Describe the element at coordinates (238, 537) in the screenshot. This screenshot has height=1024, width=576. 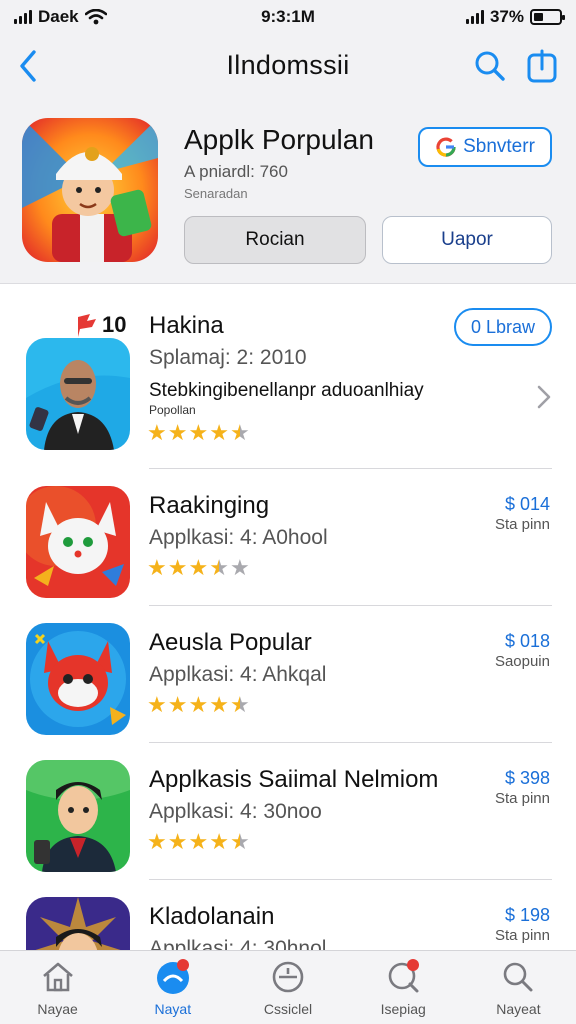
I see `app-subtitle: Applkasi: 4: A0hool` at that location.